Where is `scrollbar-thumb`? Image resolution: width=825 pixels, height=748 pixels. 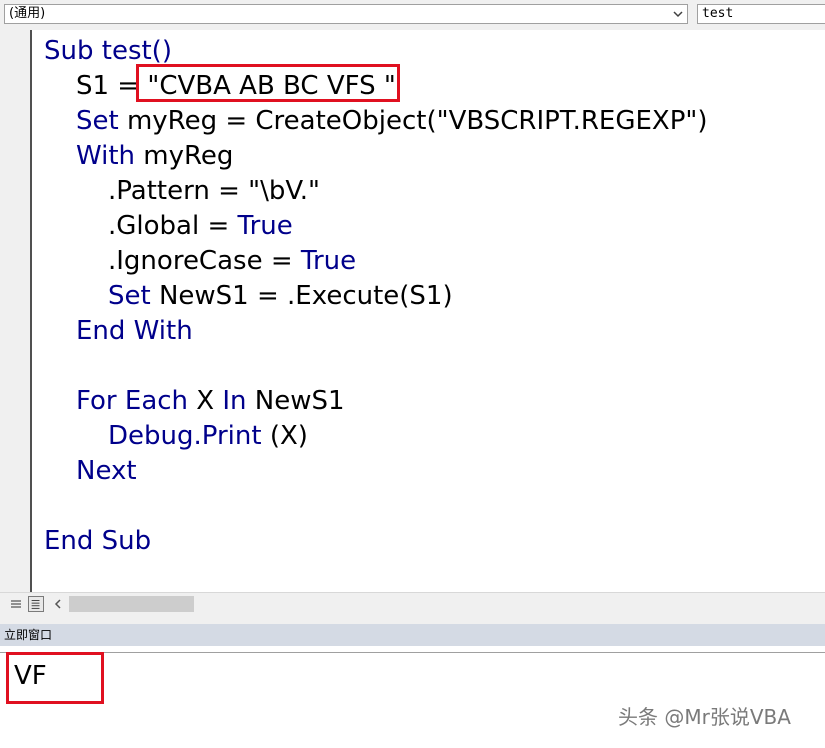 scrollbar-thumb is located at coordinates (131, 604).